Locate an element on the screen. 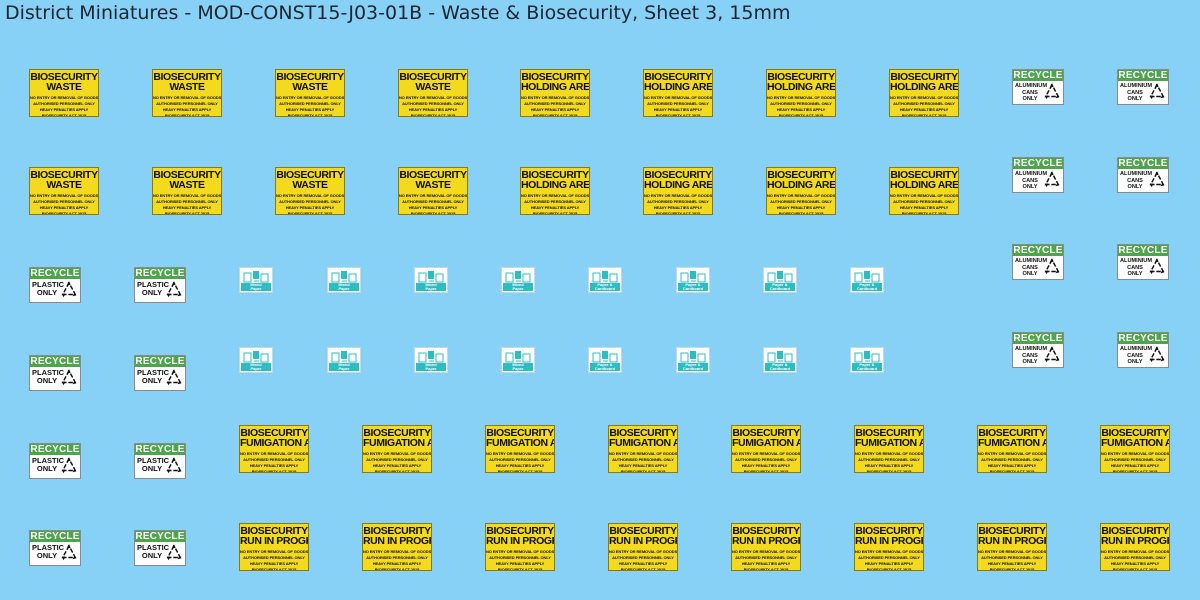 The image size is (1200, 600). sign-subheading: RUN IN PROGRESS is located at coordinates (766, 541).